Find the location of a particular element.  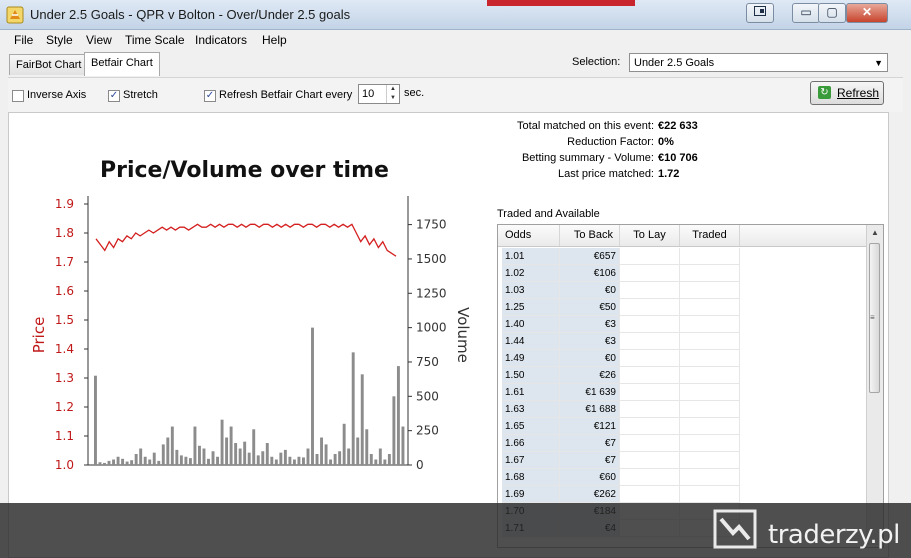

column-header-odds: Odds is located at coordinates (529, 235).